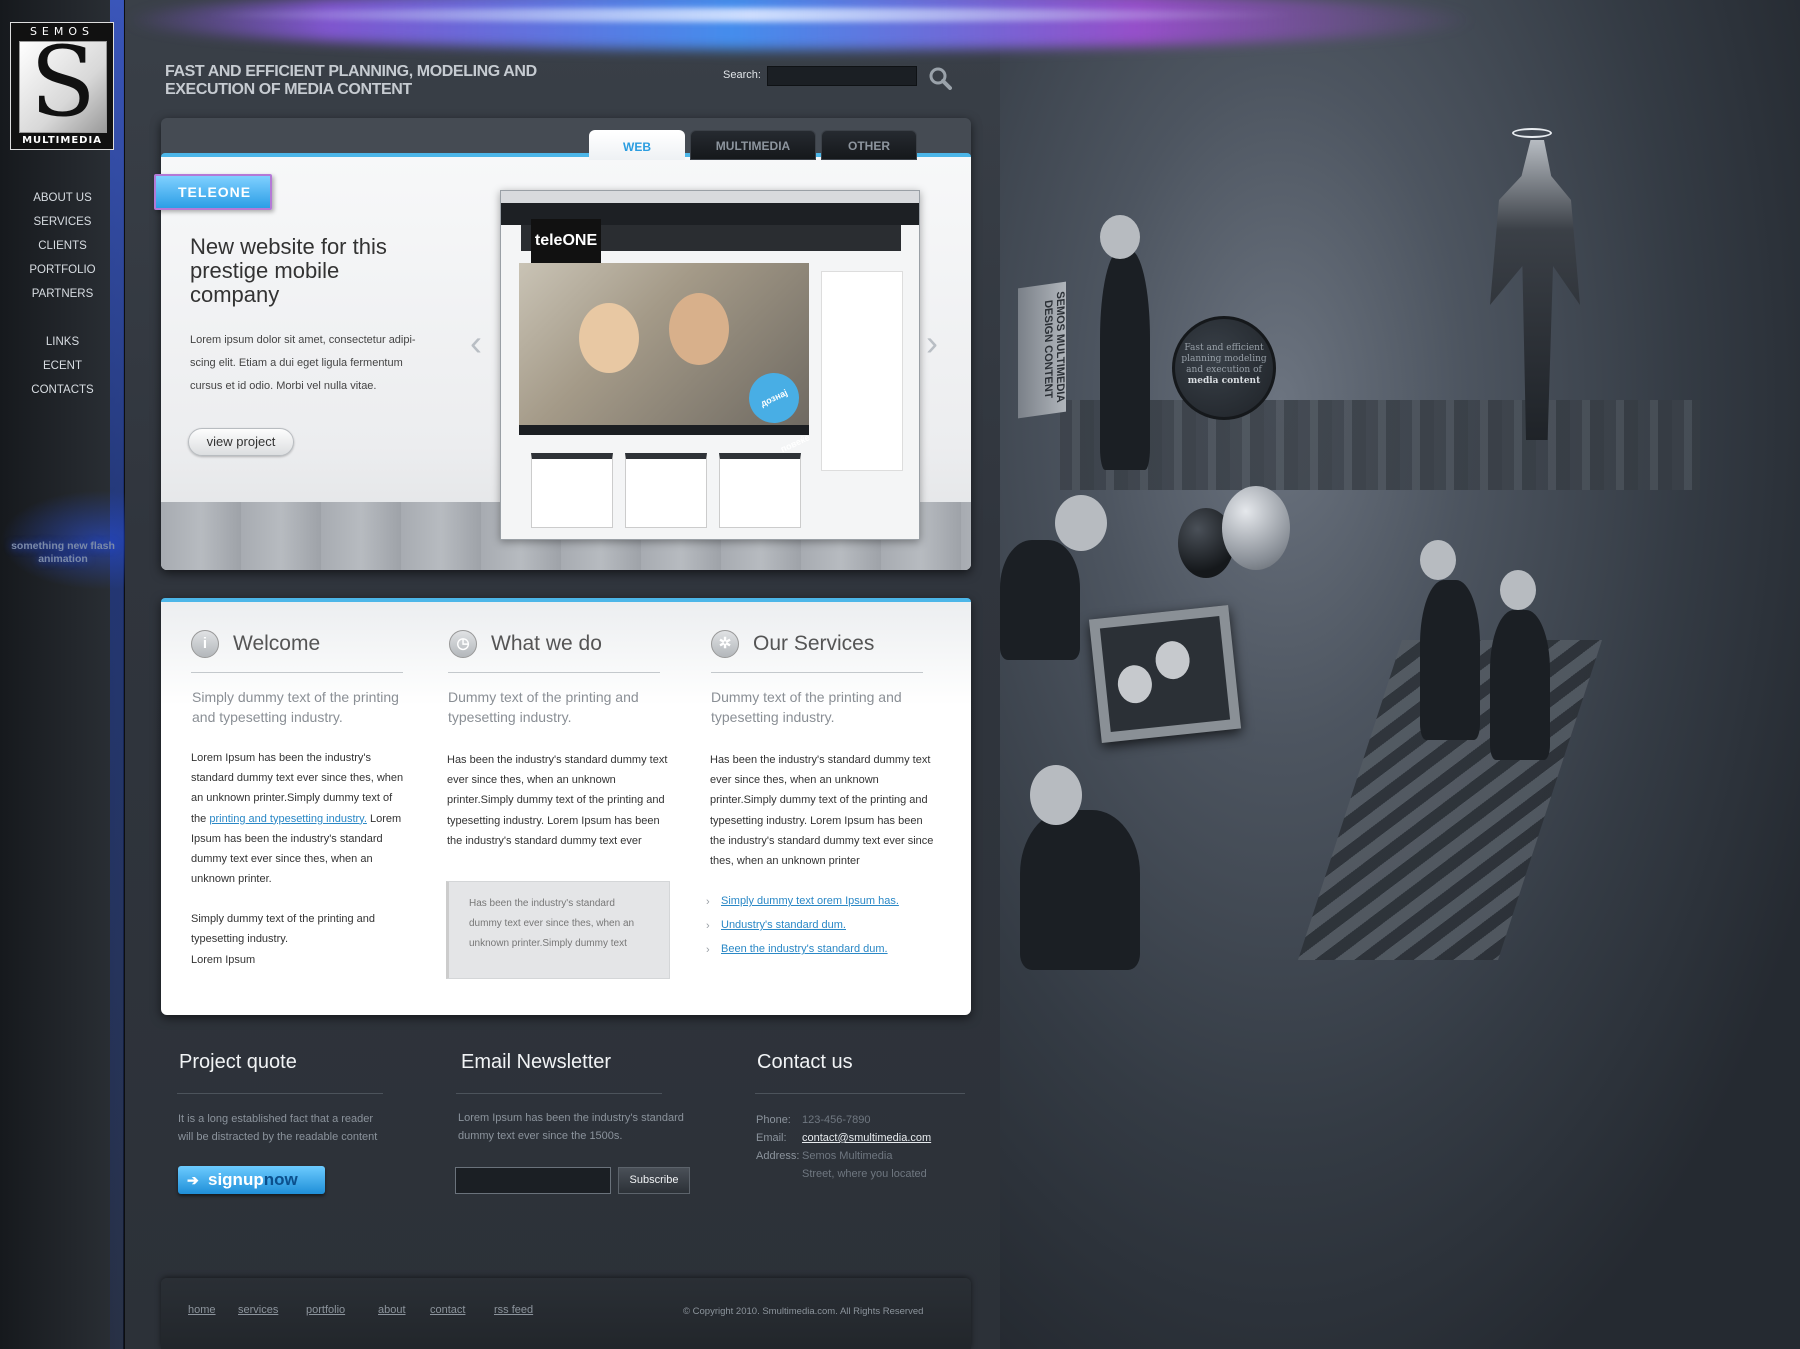 The image size is (1800, 1349). Describe the element at coordinates (866, 1138) in the screenshot. I see `email-link: contact@smultimedia.com` at that location.